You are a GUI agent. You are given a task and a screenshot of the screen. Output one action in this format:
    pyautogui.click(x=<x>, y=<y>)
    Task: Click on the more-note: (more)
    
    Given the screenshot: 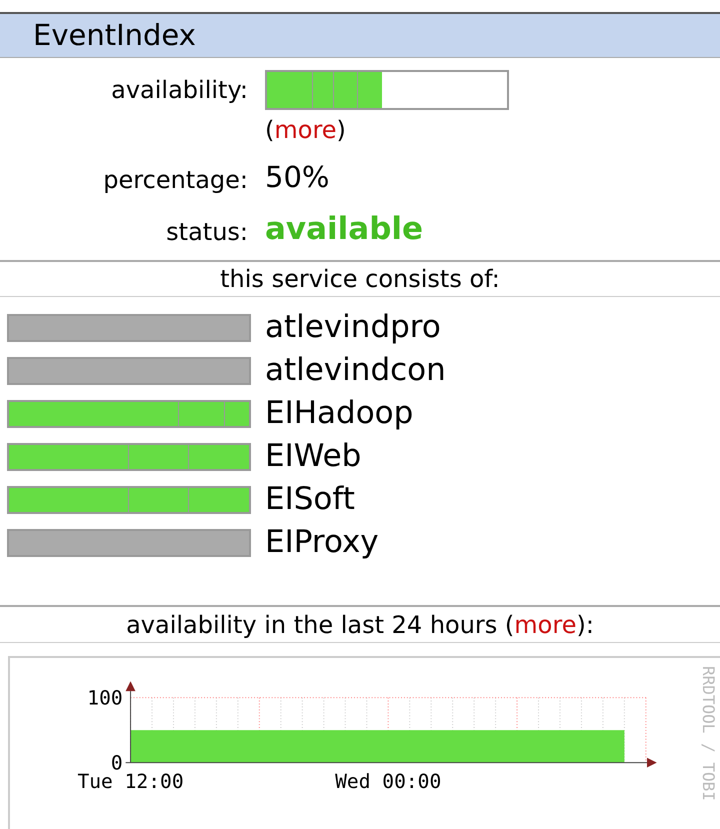 What is the action you would take?
    pyautogui.click(x=305, y=130)
    